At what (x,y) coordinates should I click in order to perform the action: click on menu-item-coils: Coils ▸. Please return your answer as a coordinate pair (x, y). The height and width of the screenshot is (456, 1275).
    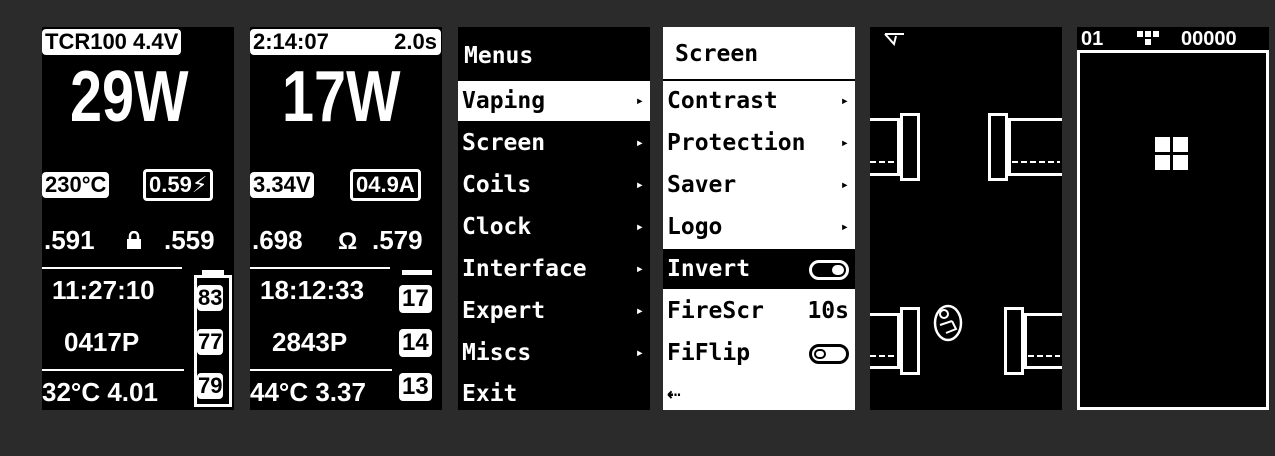
    Looking at the image, I should click on (554, 185).